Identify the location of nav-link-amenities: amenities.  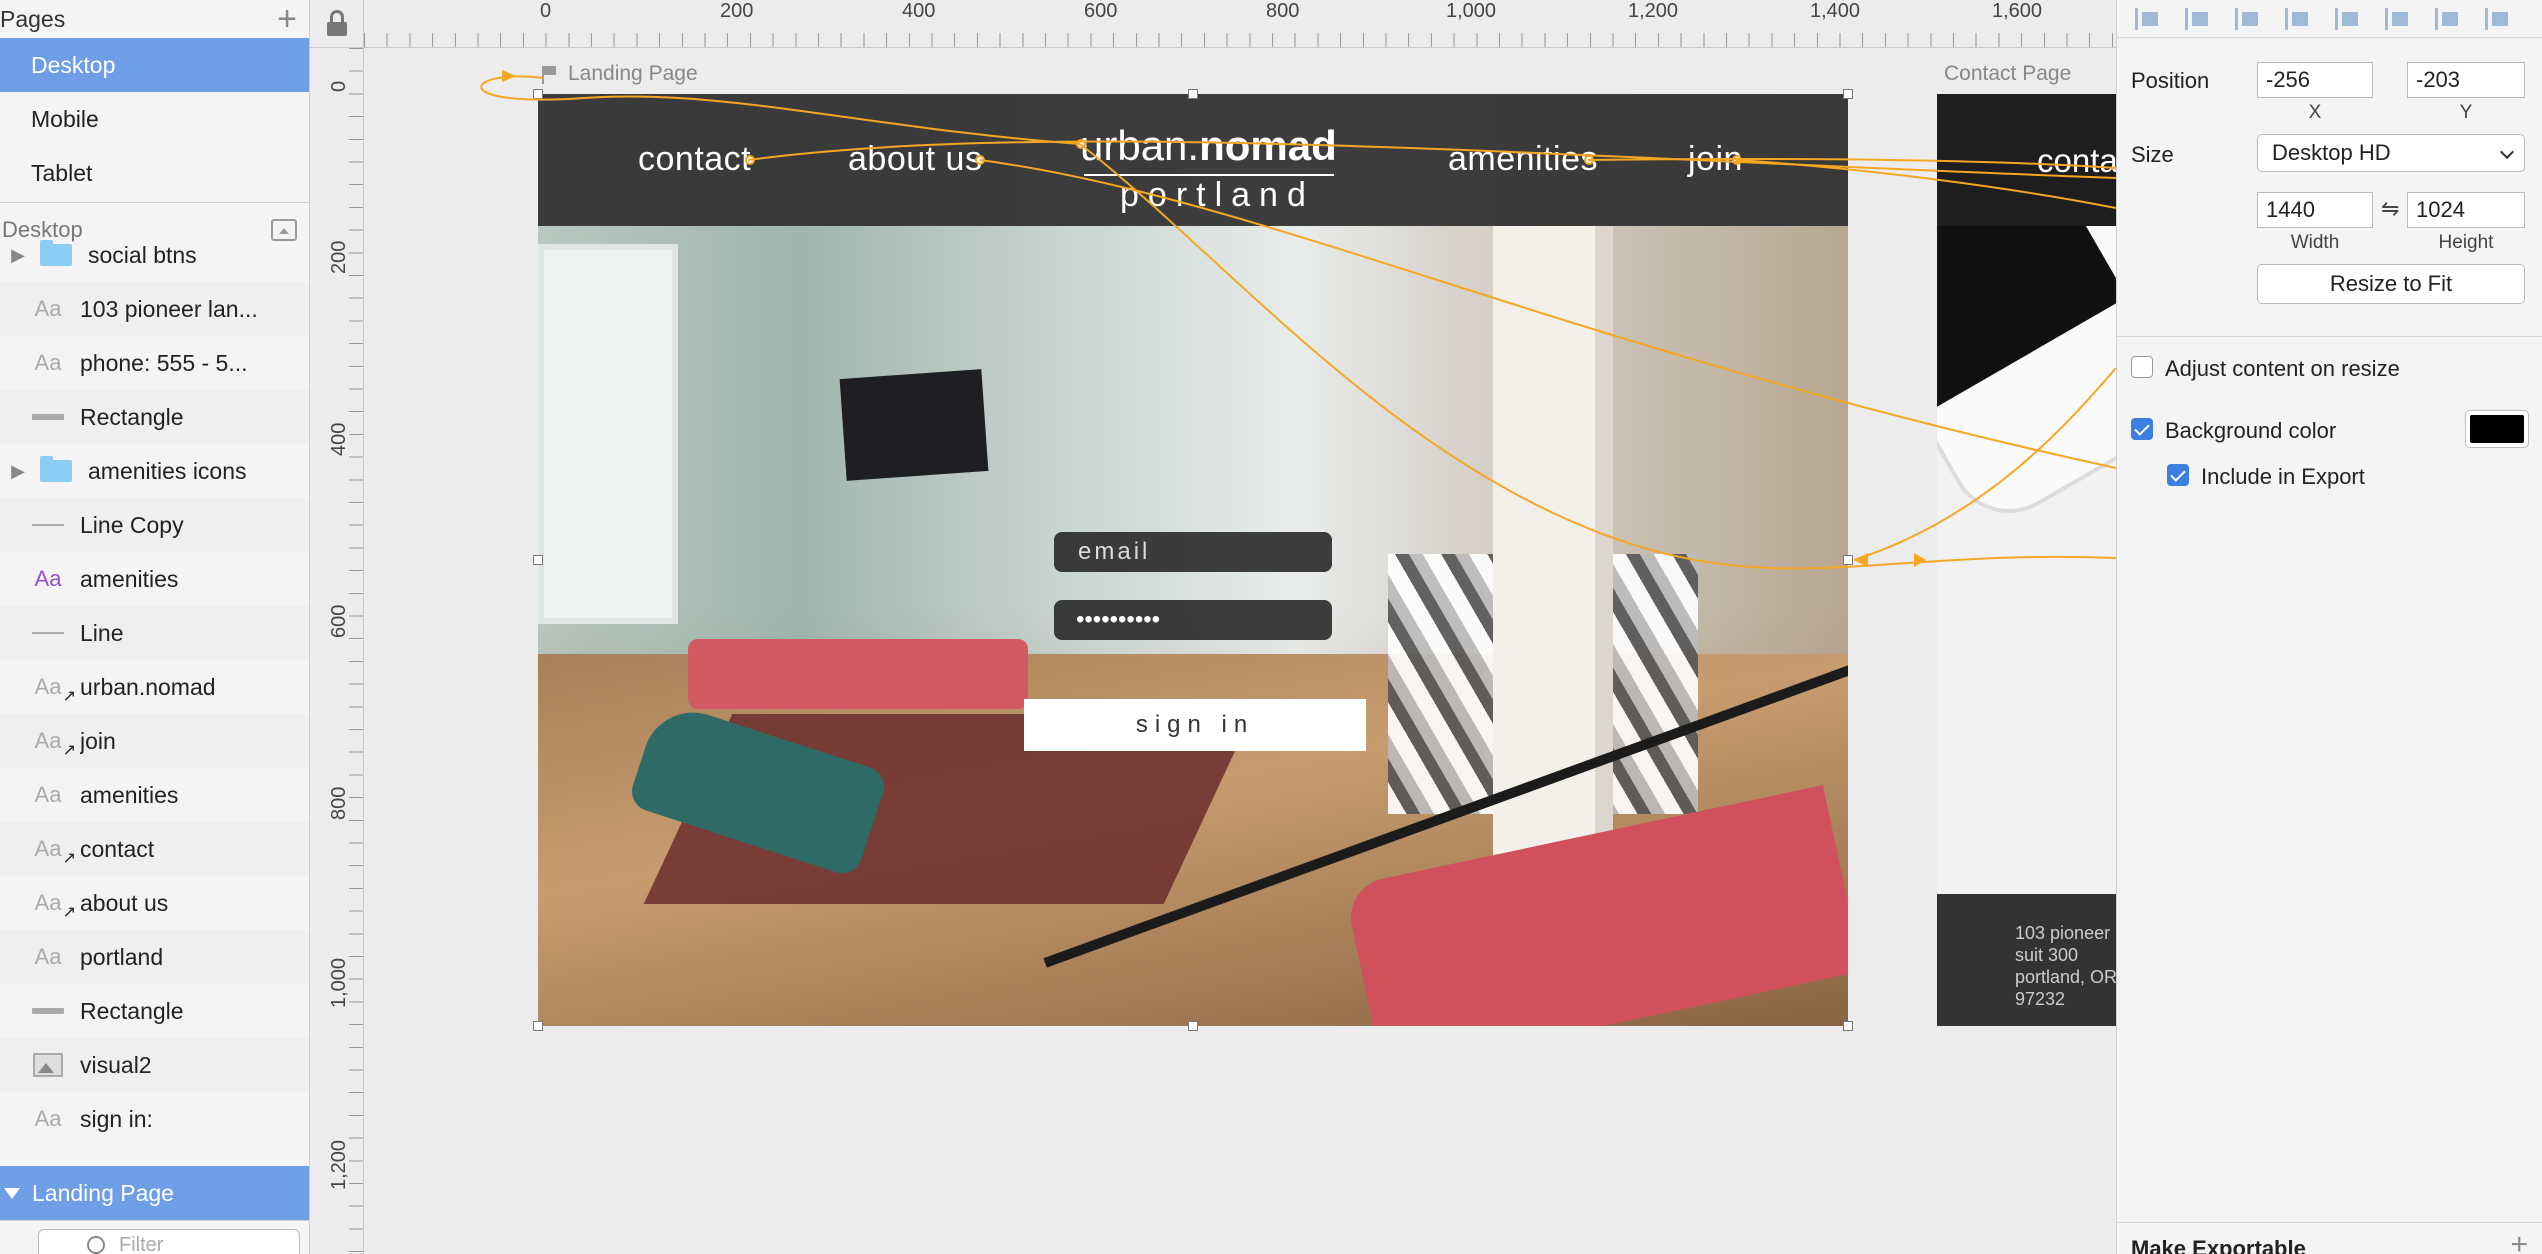
(1523, 159).